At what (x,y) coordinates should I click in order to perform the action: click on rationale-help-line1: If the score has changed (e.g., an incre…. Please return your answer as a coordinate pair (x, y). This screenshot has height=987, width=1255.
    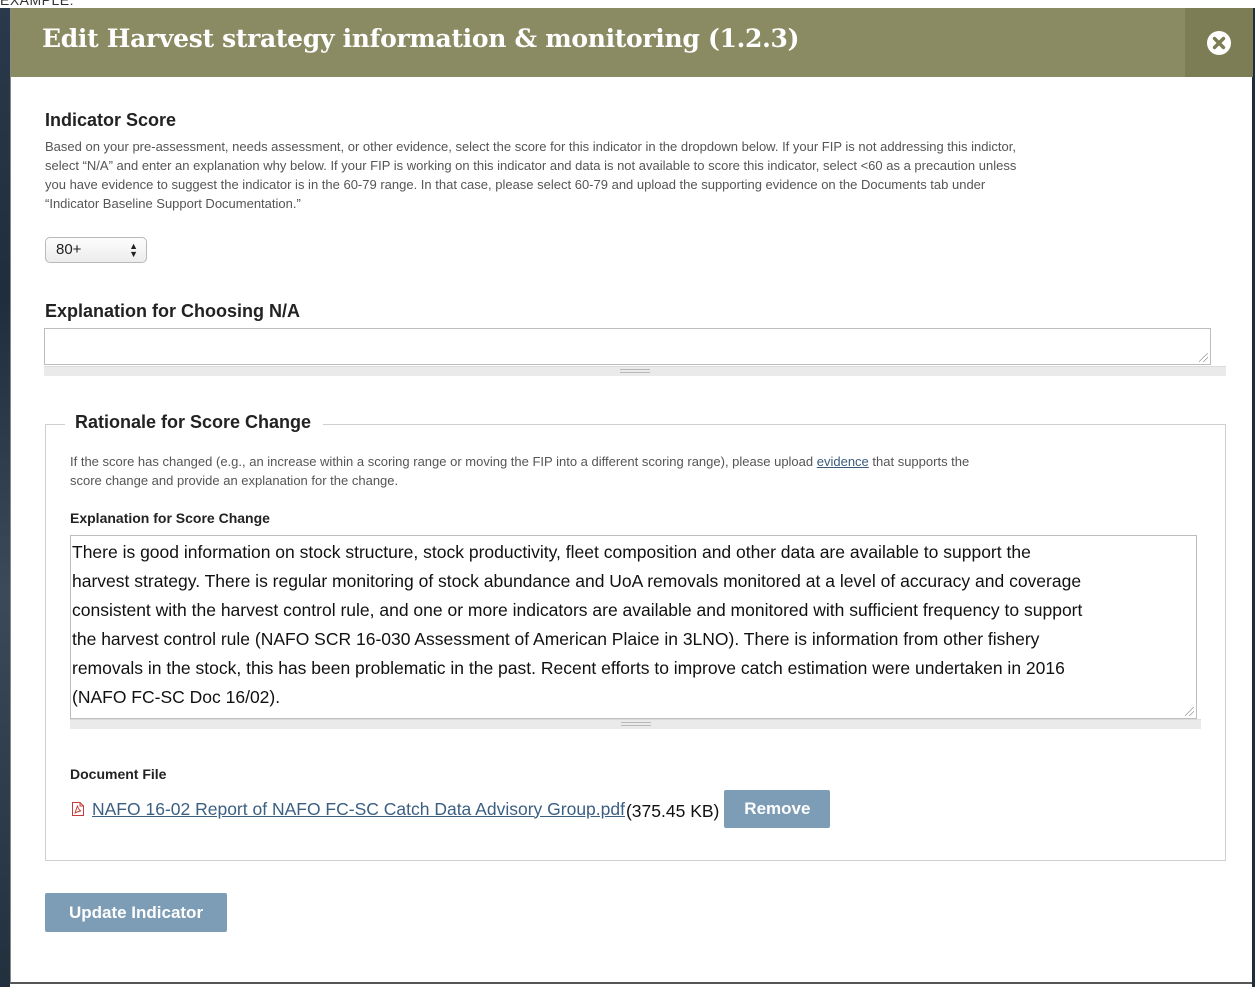
    Looking at the image, I should click on (640, 461).